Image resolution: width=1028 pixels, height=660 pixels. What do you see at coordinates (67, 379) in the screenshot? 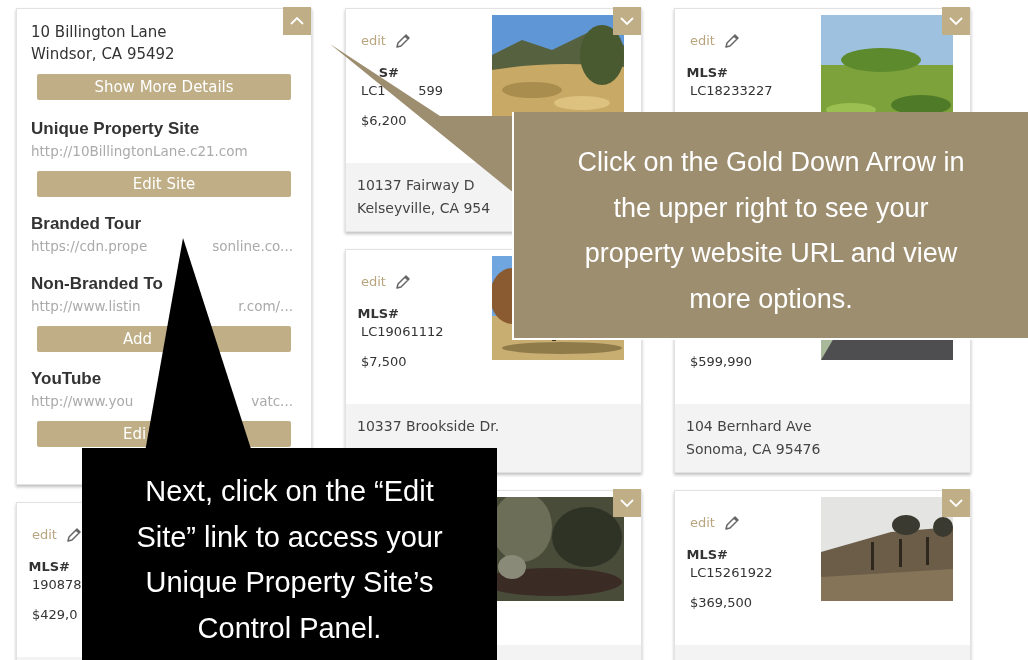
I see `section-title: YouTube` at bounding box center [67, 379].